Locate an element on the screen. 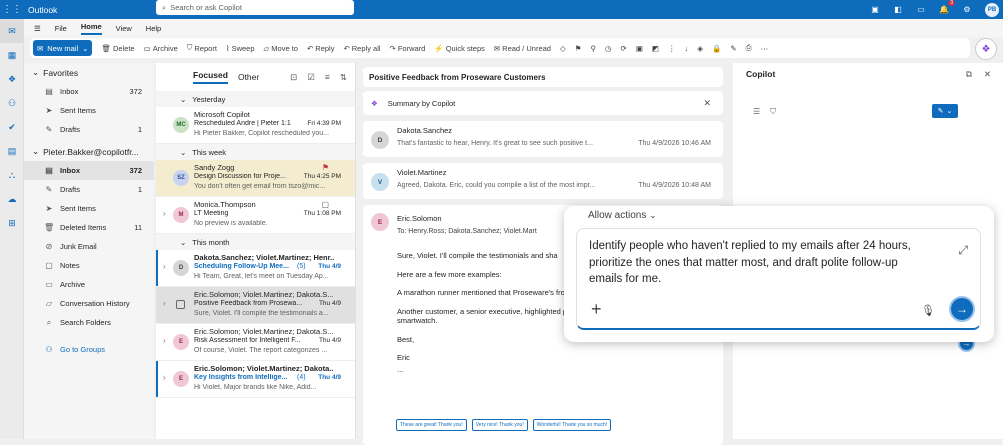 The image size is (1003, 445). delete-button: 🗑 Delete is located at coordinates (117, 48).